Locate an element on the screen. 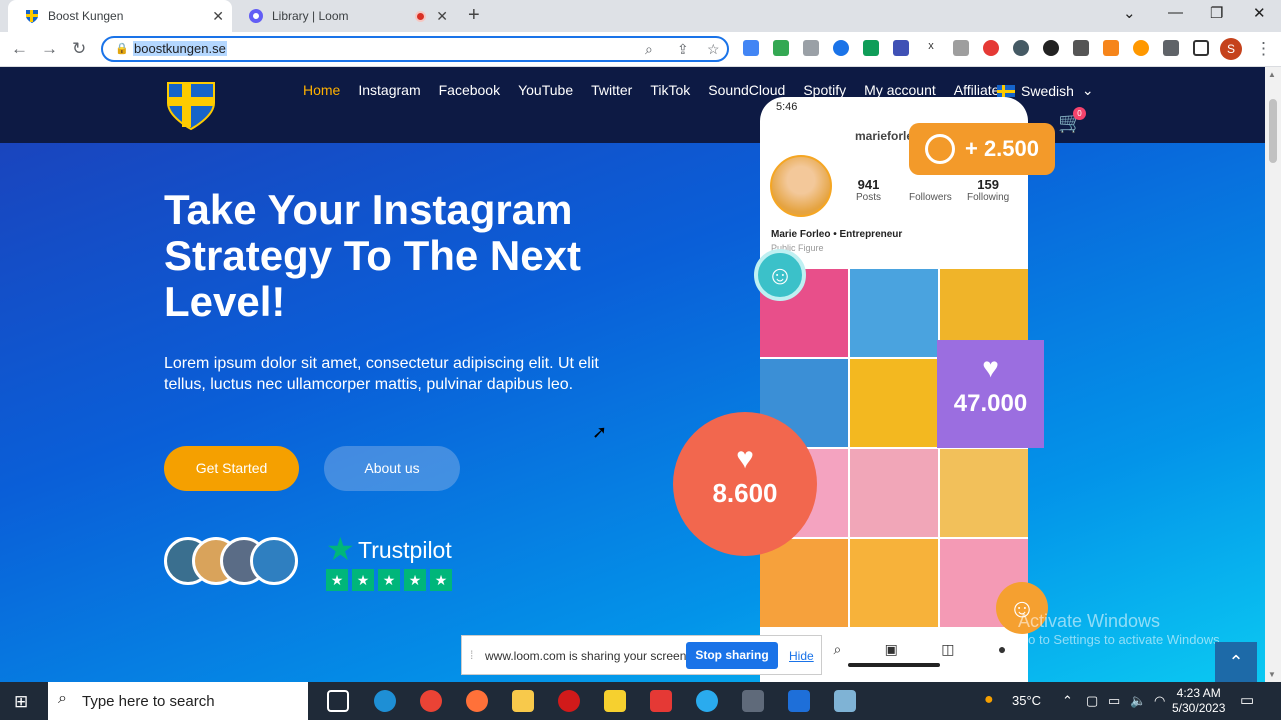 This screenshot has height=720, width=1281. customer-avatars is located at coordinates (234, 562).